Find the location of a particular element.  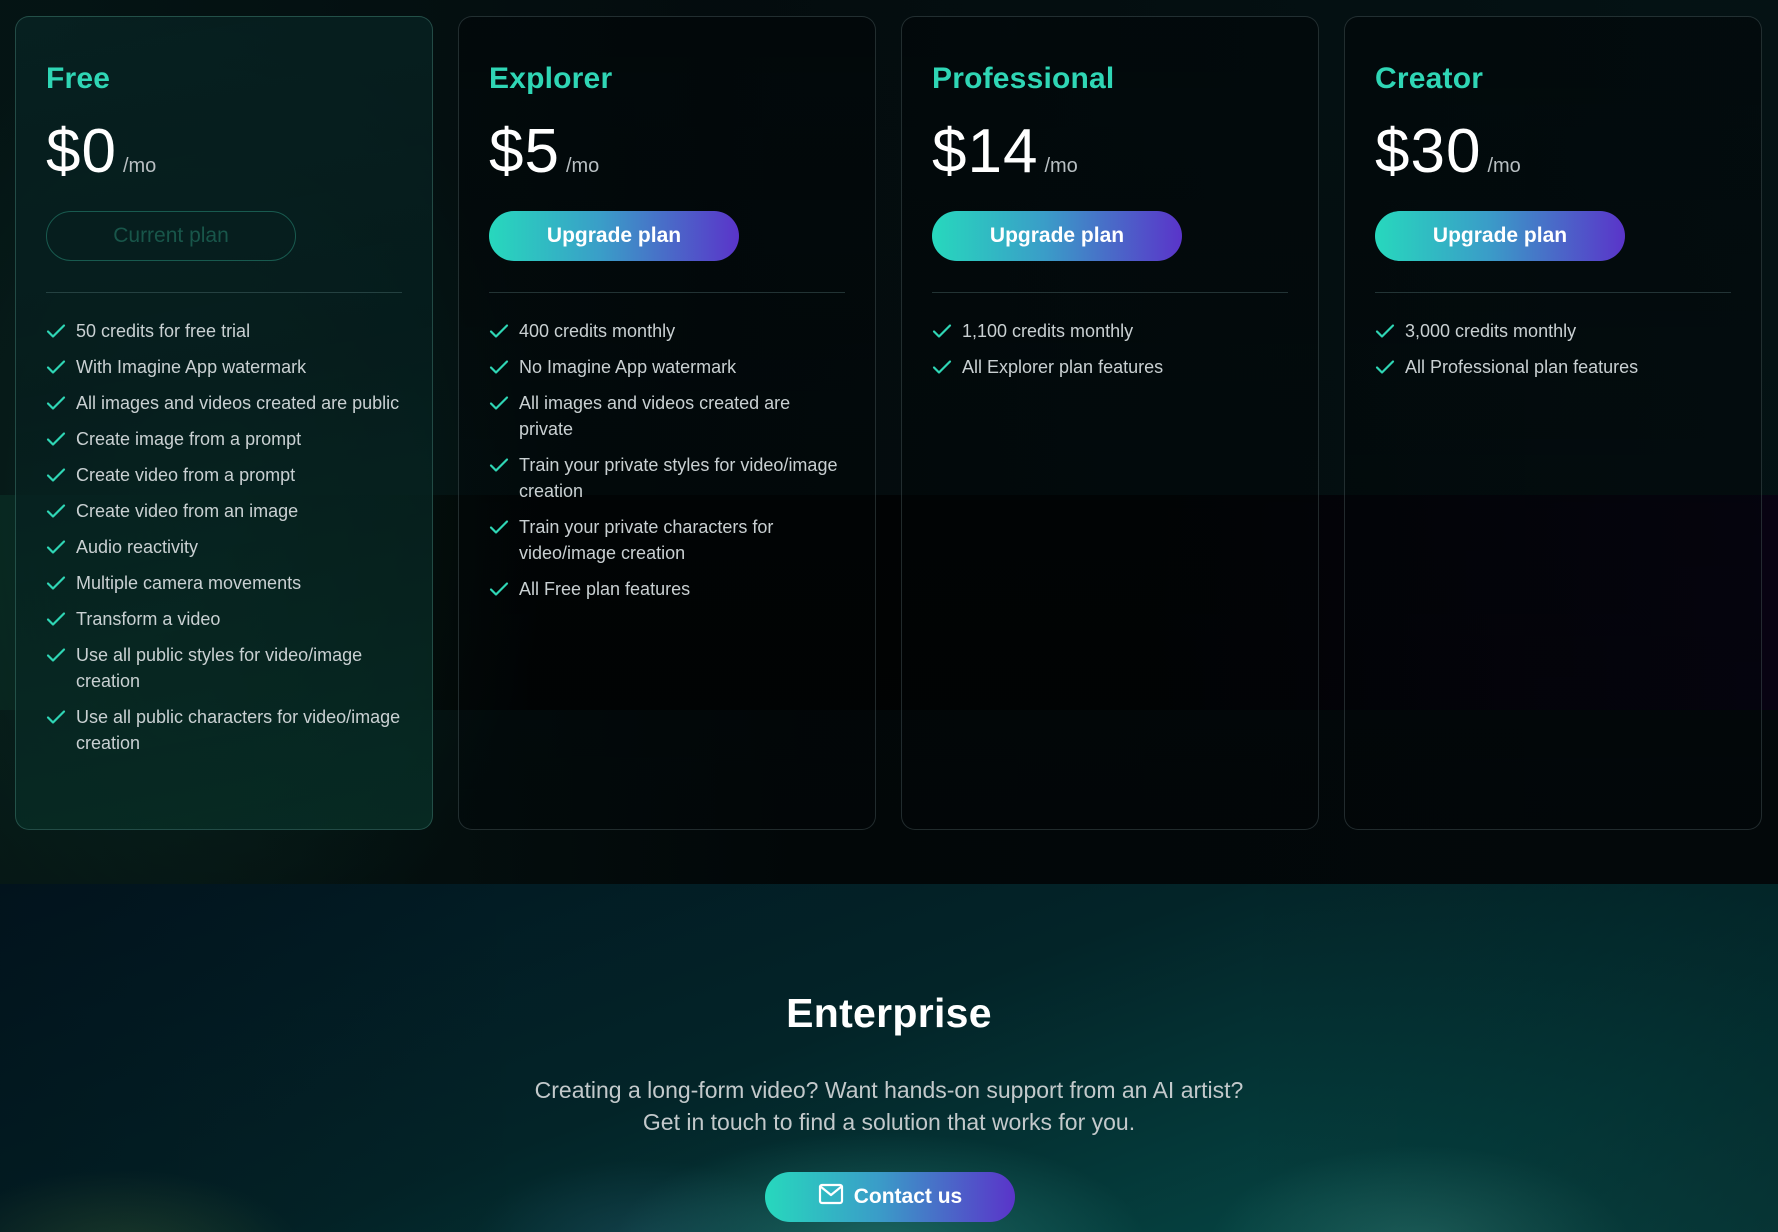

feature-text: All Free plan features is located at coordinates (605, 589).